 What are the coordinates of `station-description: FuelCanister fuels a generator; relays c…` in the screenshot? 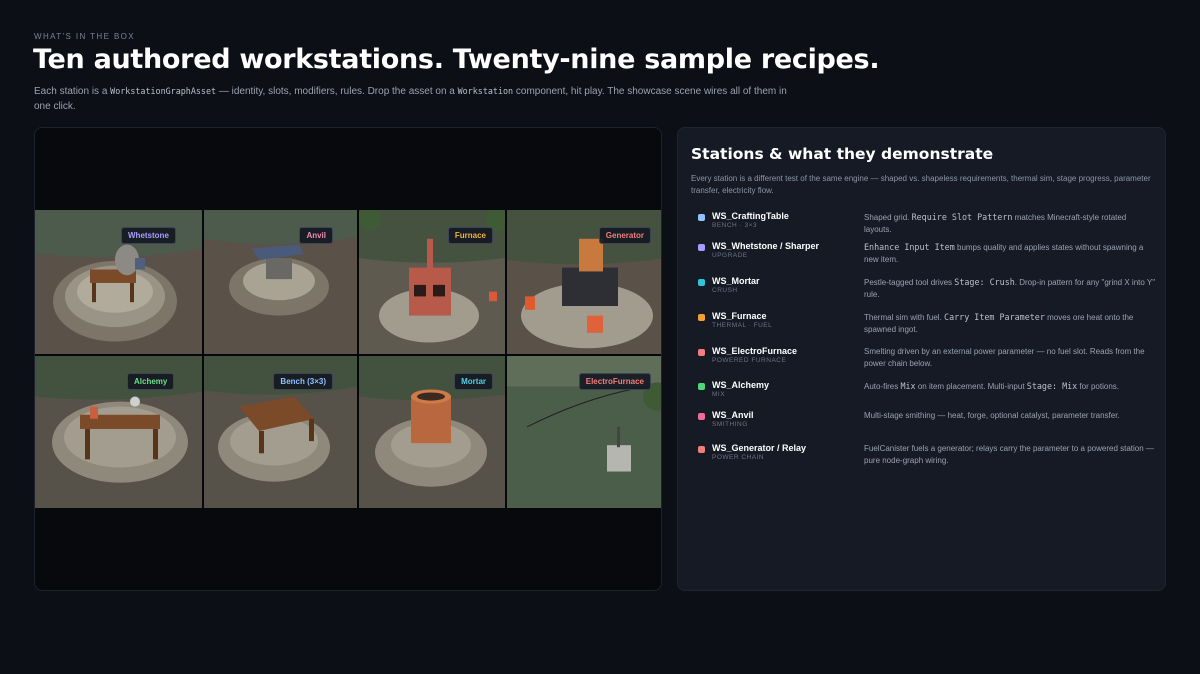 It's located at (1010, 455).